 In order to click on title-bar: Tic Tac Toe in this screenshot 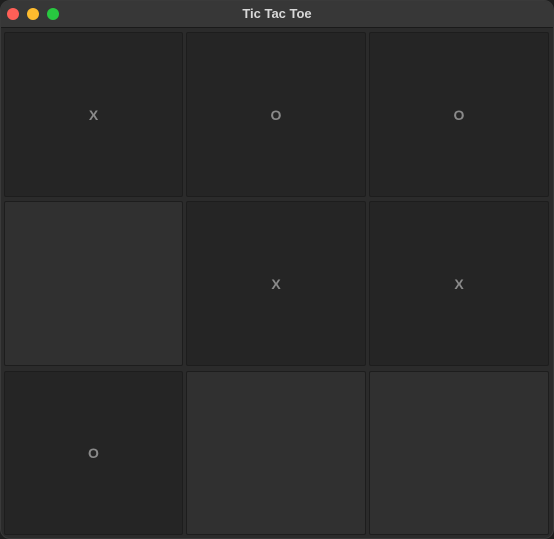, I will do `click(277, 14)`.